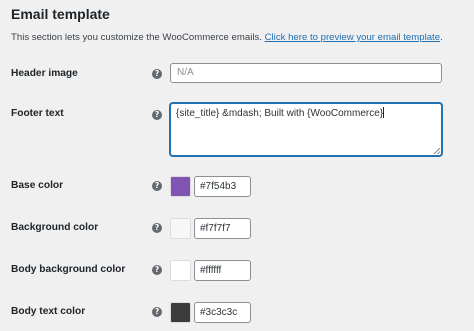 The width and height of the screenshot is (474, 331). I want to click on resize-handle, so click(437, 151).